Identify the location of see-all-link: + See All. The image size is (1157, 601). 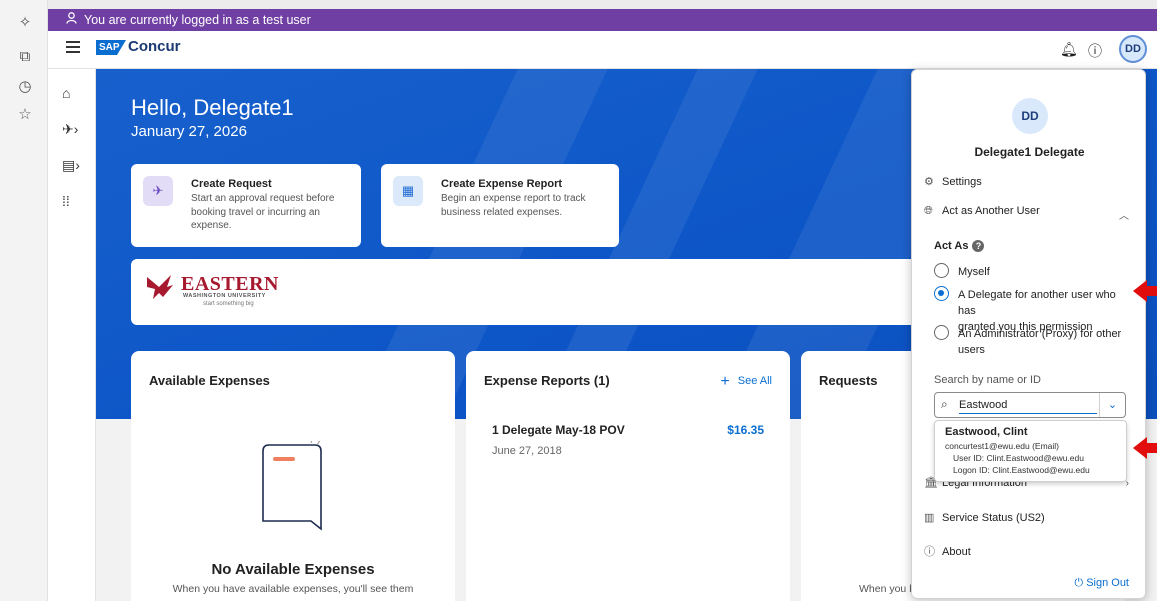
(746, 382).